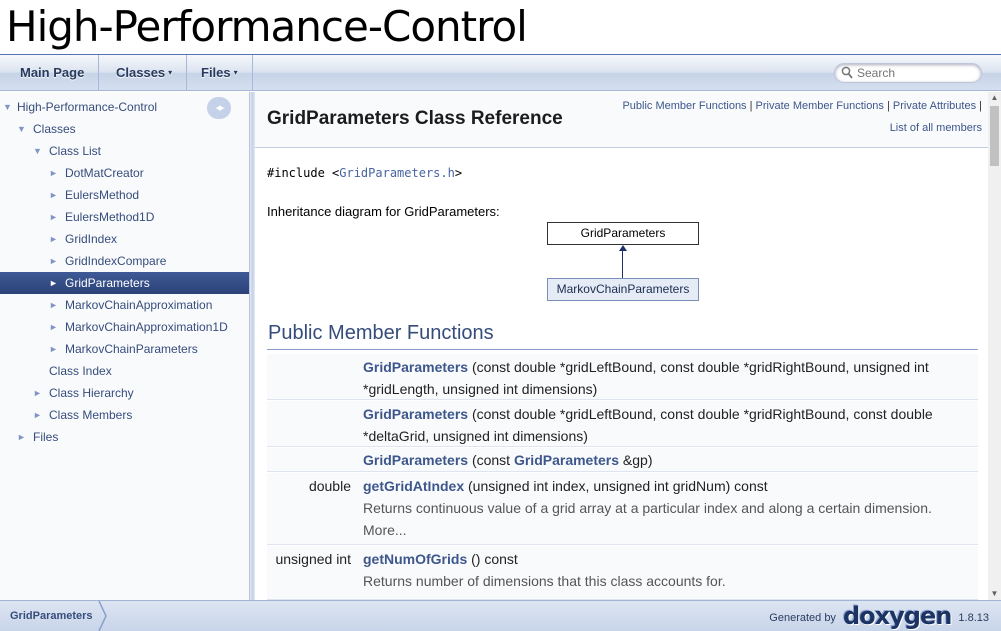 The image size is (1001, 631). What do you see at coordinates (934, 106) in the screenshot?
I see `link-private-attributes: Private Attributes` at bounding box center [934, 106].